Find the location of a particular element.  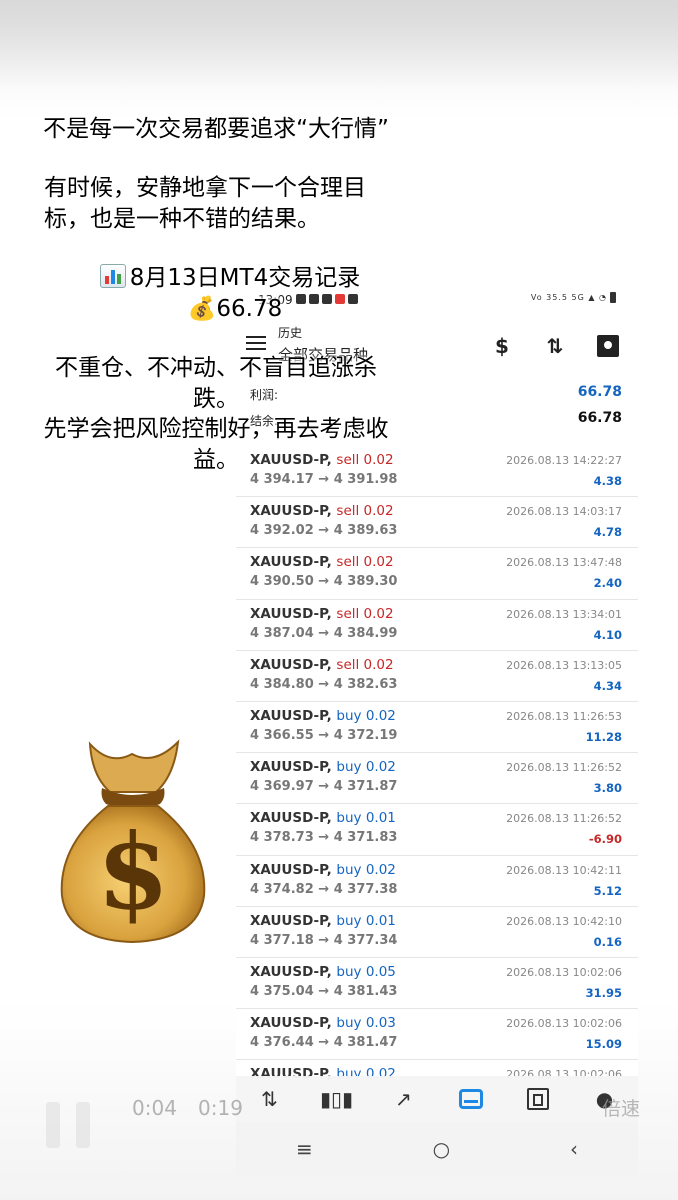

open-price: 4 377.18 is located at coordinates (282, 940).